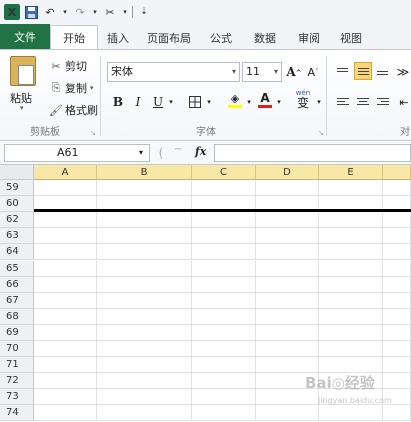 The width and height of the screenshot is (411, 422). I want to click on column-header-c: C, so click(224, 172).